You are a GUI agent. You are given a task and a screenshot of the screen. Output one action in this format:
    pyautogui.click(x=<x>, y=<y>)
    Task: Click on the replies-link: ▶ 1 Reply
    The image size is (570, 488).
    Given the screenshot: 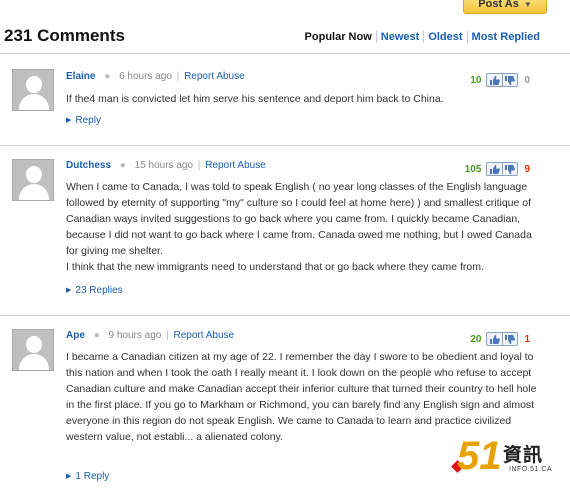 What is the action you would take?
    pyautogui.click(x=87, y=476)
    